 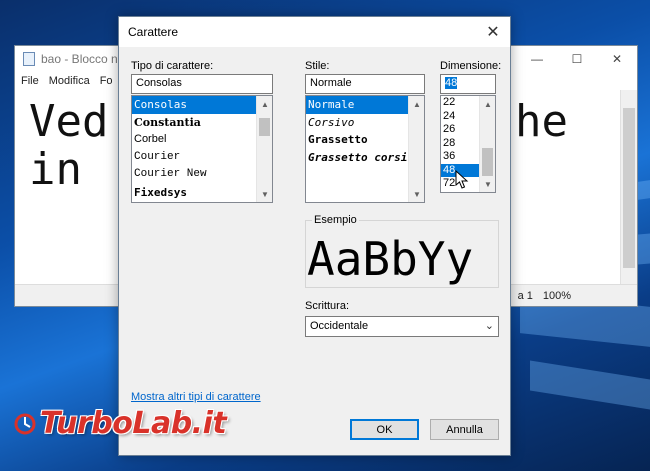 I want to click on font-item-courier: Courier, so click(x=194, y=158).